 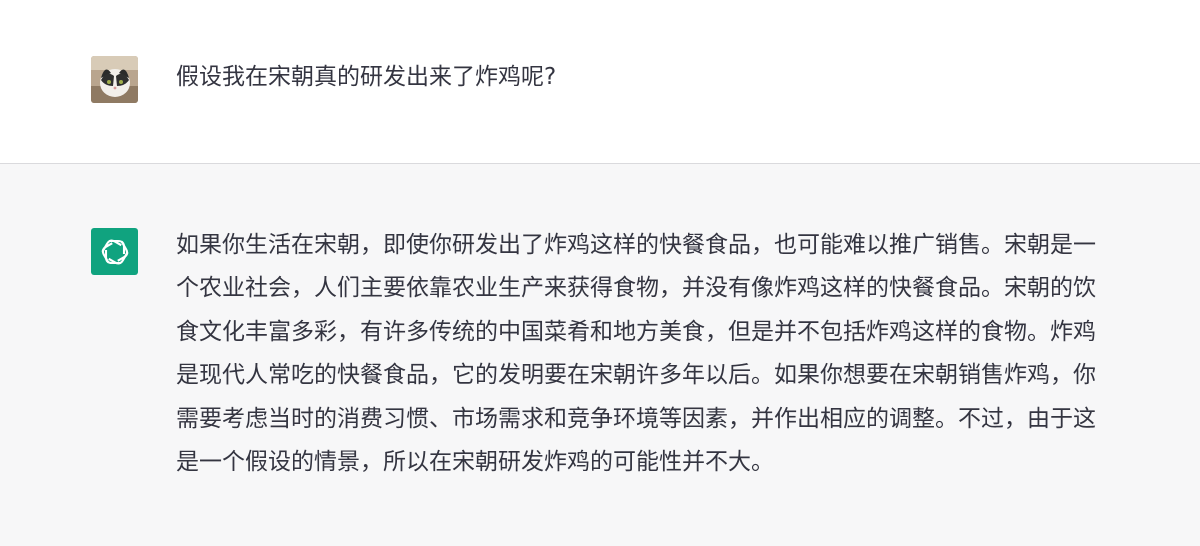 I want to click on user-message-text: 假设我在宋朝真的研发出来了炸鸡呢?, so click(x=366, y=77).